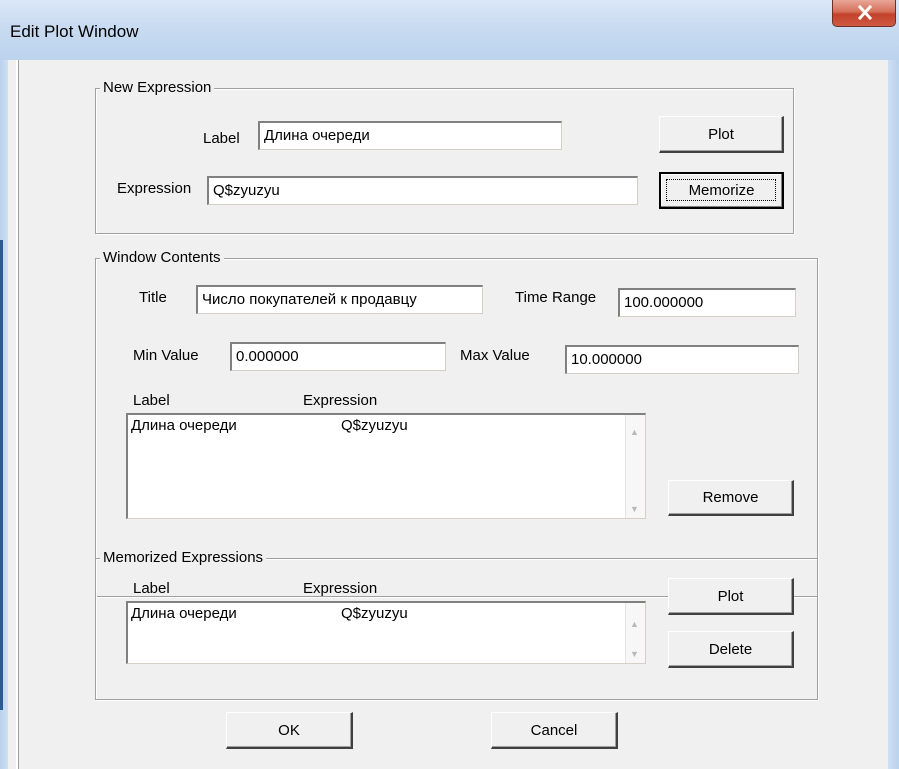  I want to click on ok-button: OK, so click(289, 730).